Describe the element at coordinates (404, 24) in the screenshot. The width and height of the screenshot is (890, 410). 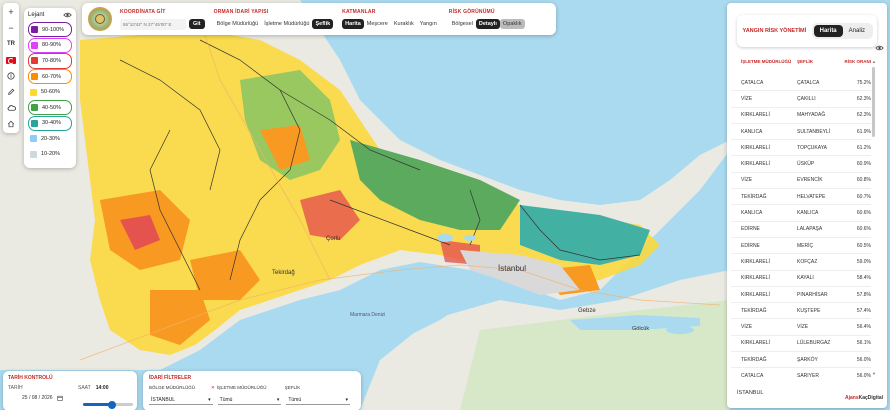
I see `layer-option: Kuraklık` at that location.